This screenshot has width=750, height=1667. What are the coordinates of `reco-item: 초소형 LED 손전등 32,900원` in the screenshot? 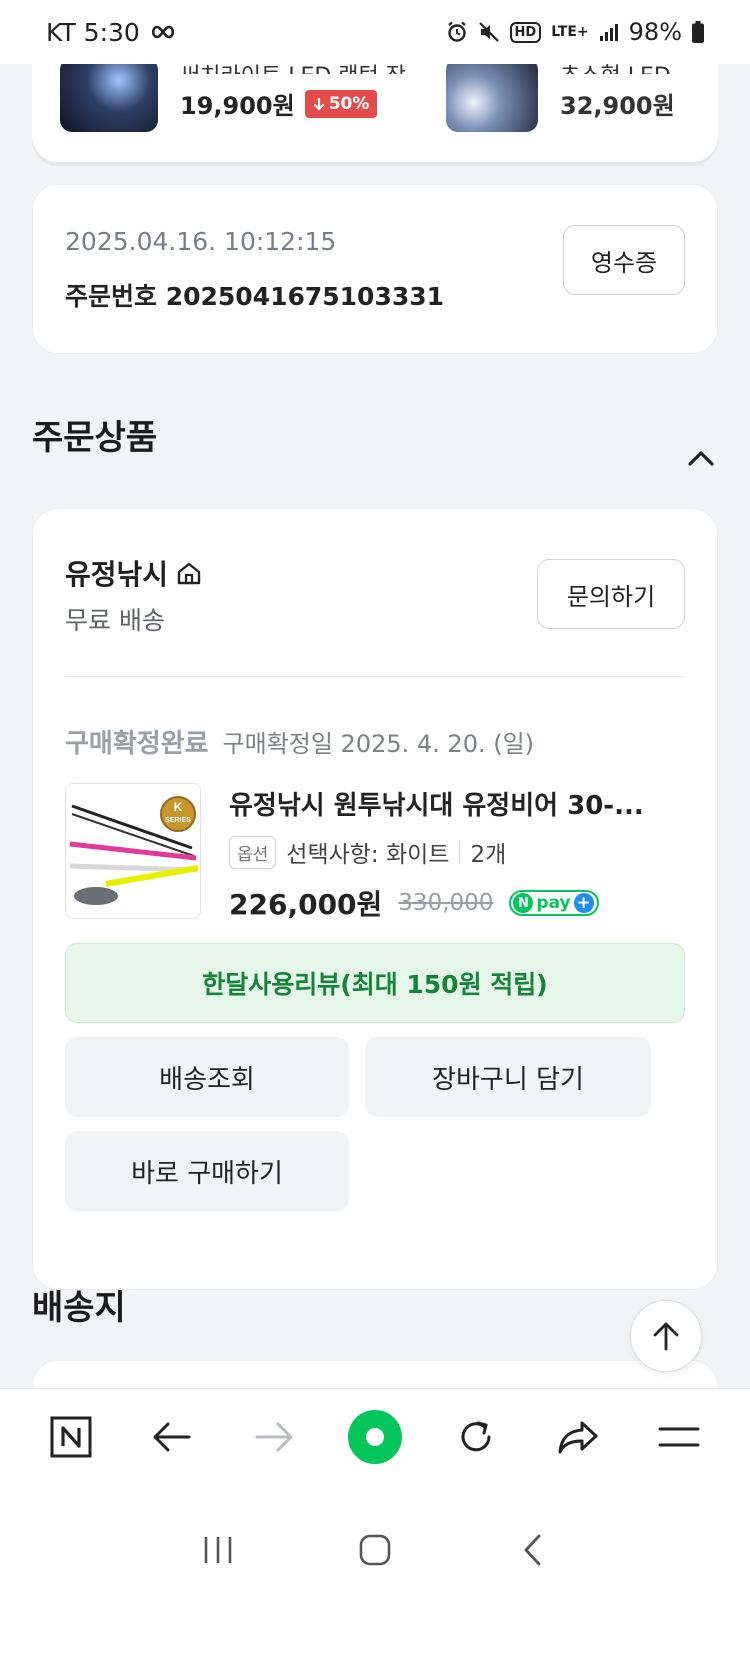 It's located at (563, 95).